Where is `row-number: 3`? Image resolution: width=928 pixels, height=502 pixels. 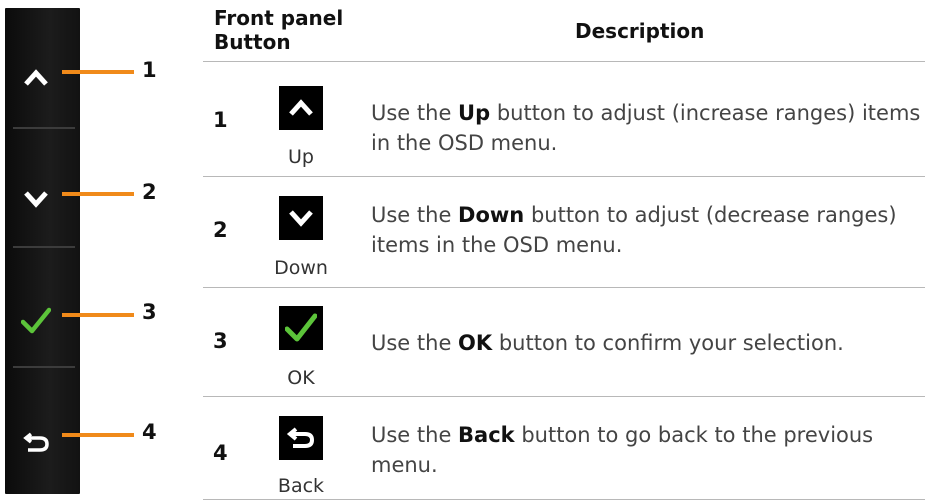 row-number: 3 is located at coordinates (220, 341).